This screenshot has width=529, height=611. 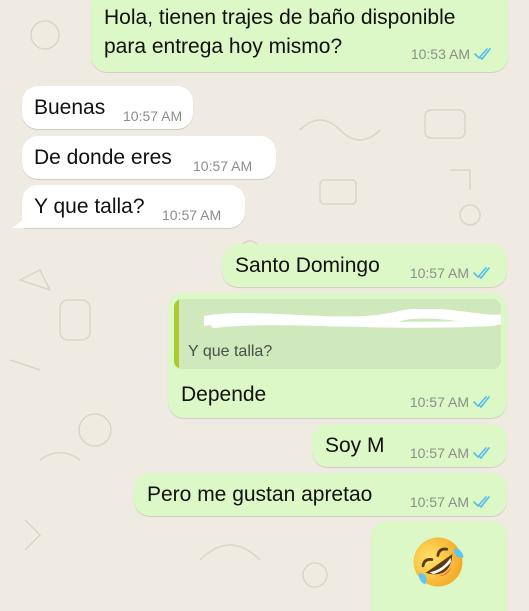 I want to click on quoted-message: Y que talla?, so click(x=337, y=334).